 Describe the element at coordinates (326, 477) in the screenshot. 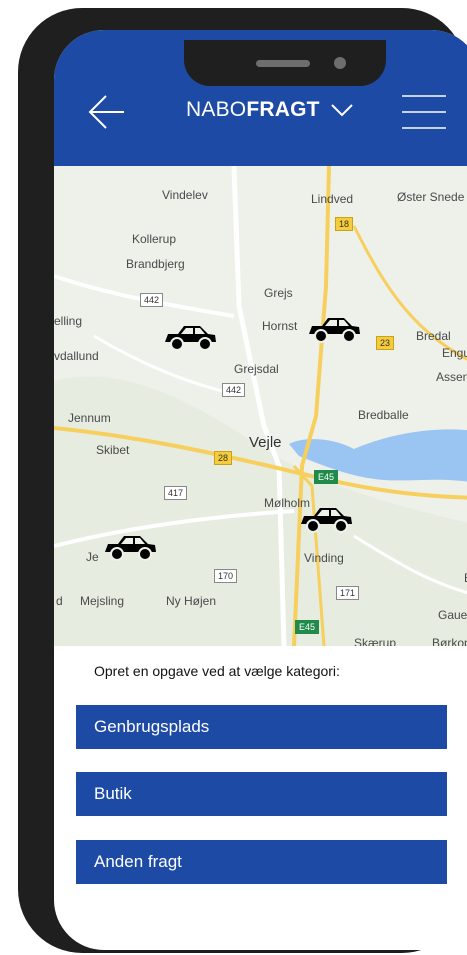

I see `road-shield-e45: E45` at that location.